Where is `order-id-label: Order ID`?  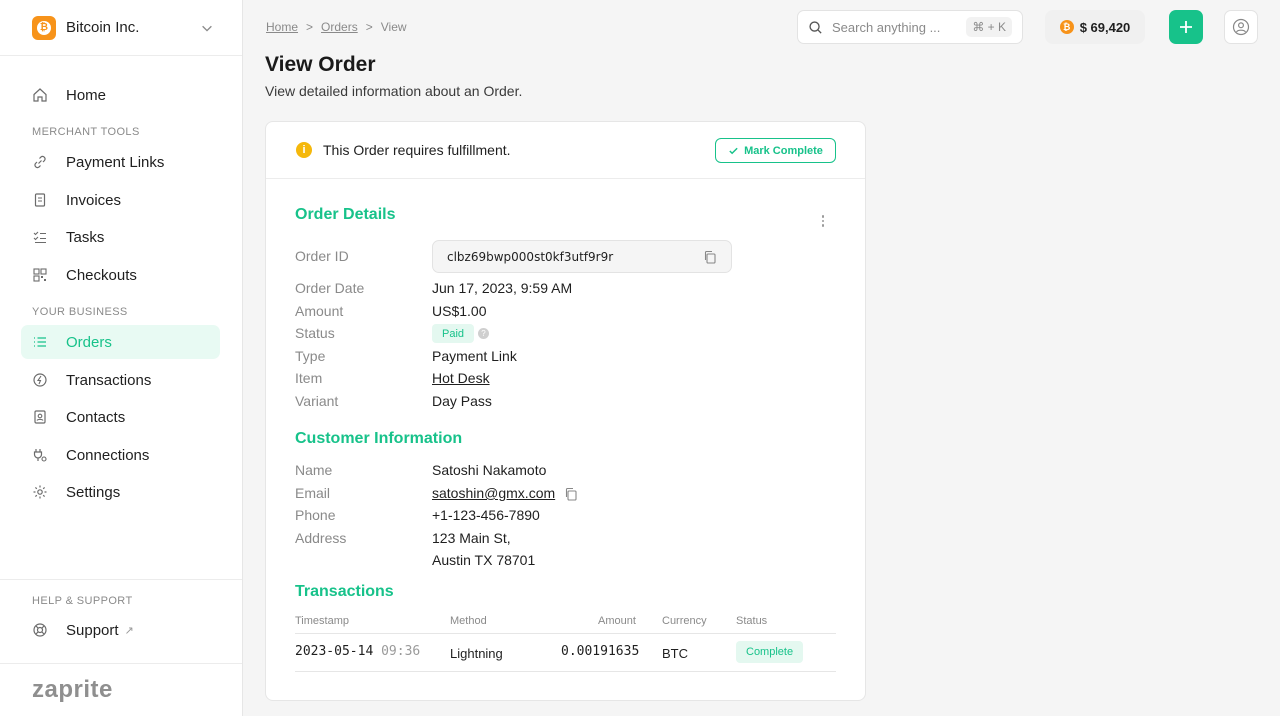
order-id-label: Order ID is located at coordinates (322, 256).